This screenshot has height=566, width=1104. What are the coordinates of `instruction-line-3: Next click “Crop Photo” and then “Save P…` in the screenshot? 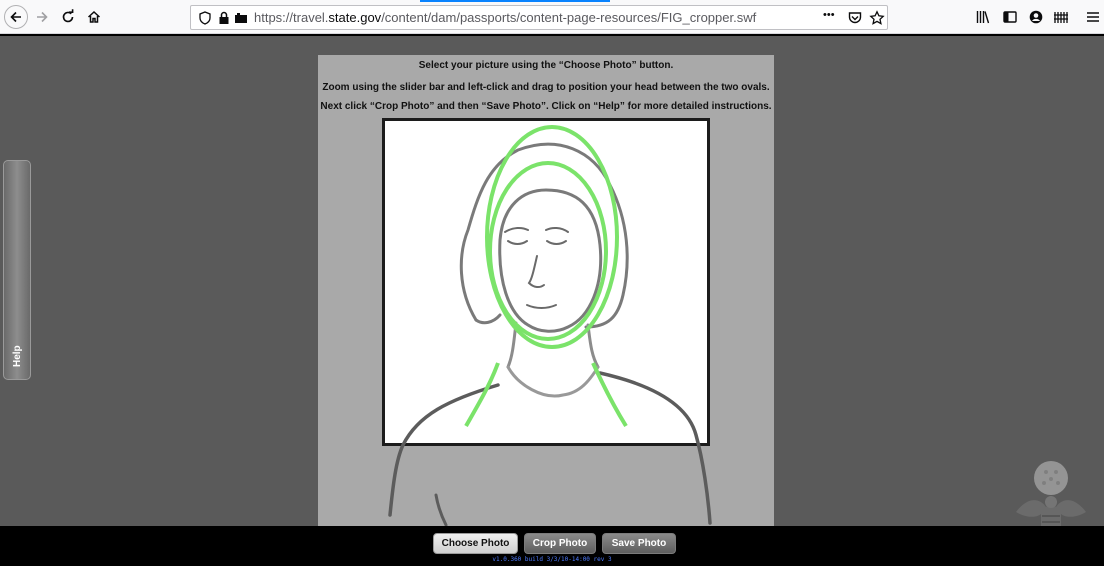 It's located at (546, 106).